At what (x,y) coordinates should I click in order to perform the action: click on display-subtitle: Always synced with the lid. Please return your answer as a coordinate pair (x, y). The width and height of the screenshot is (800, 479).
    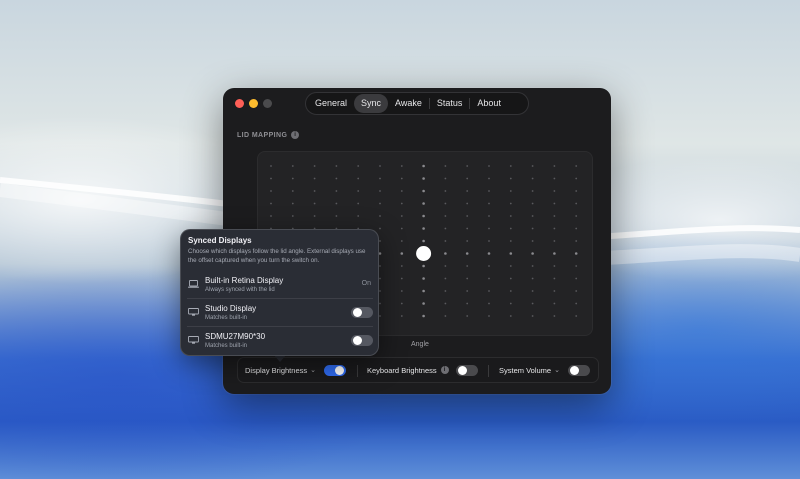
    Looking at the image, I should click on (240, 290).